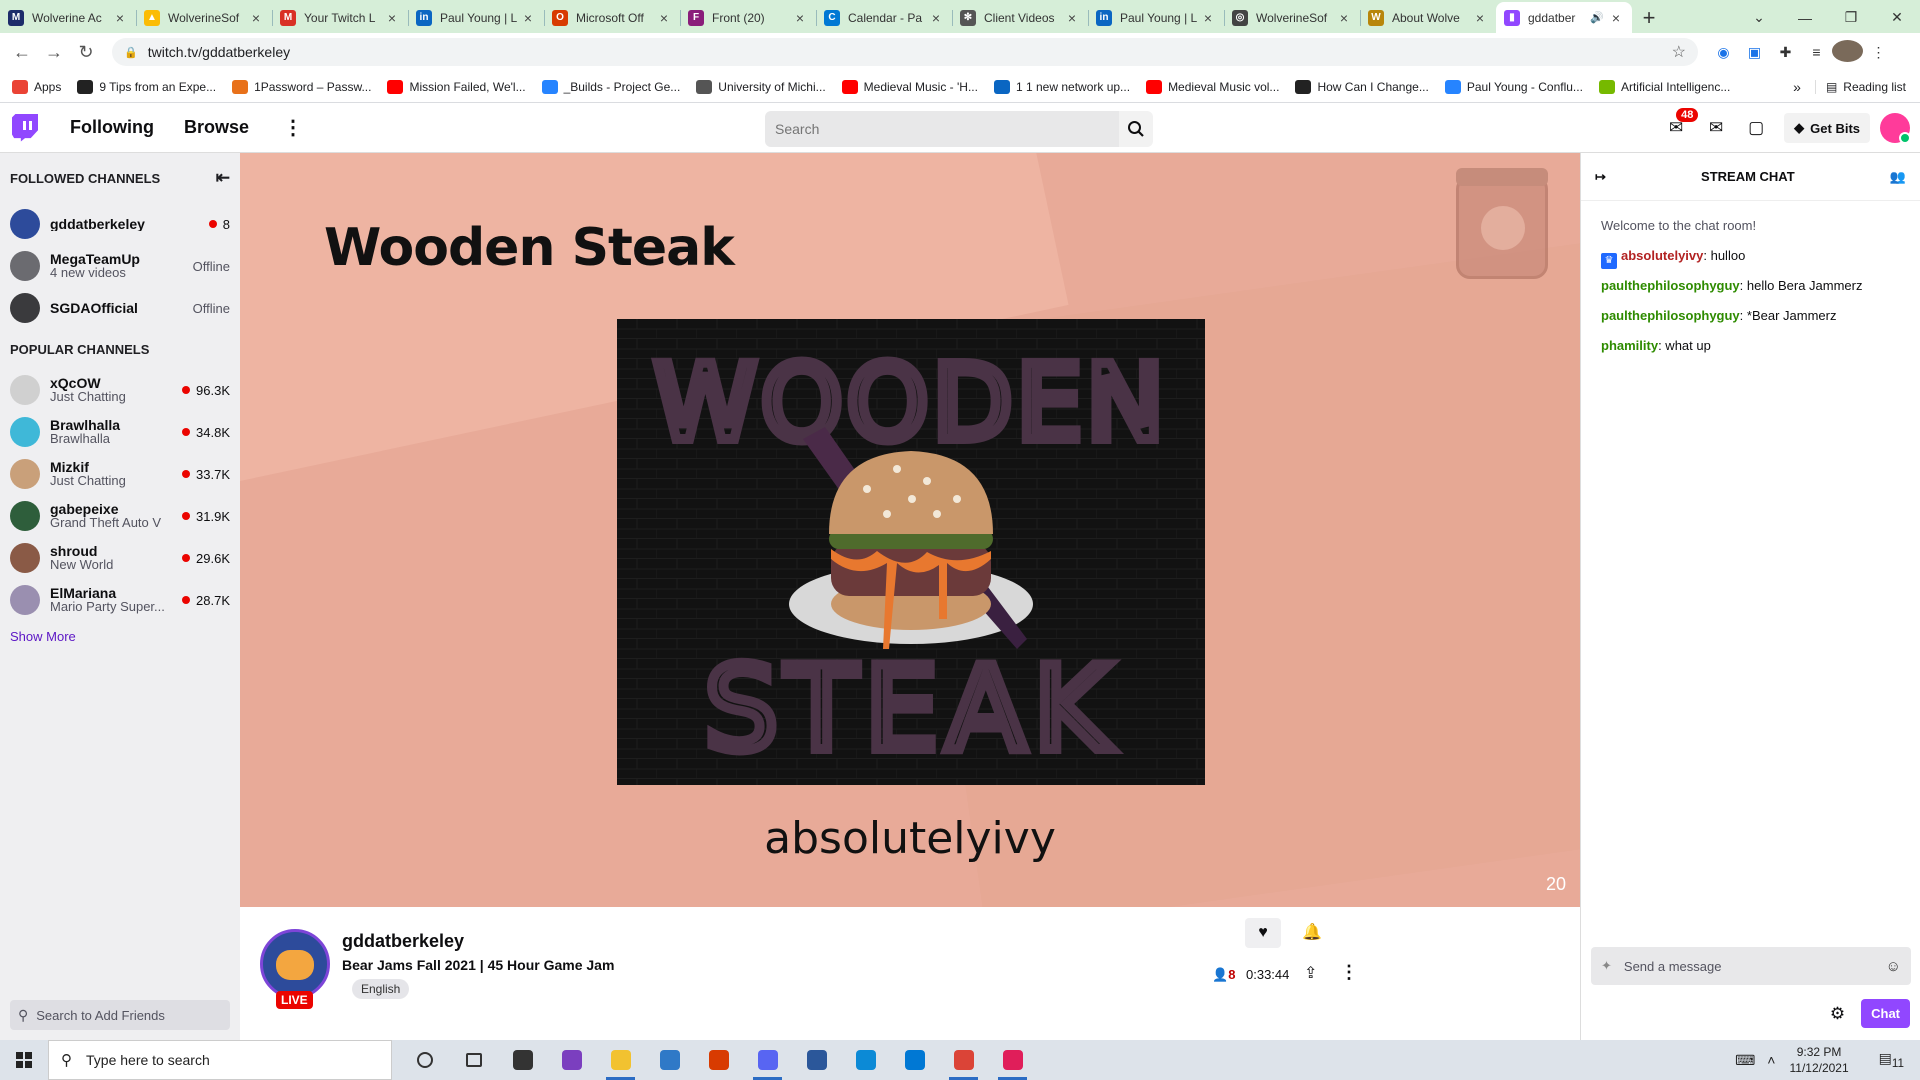 Image resolution: width=1920 pixels, height=1080 pixels. What do you see at coordinates (381, 989) in the screenshot?
I see `language-tag: English` at bounding box center [381, 989].